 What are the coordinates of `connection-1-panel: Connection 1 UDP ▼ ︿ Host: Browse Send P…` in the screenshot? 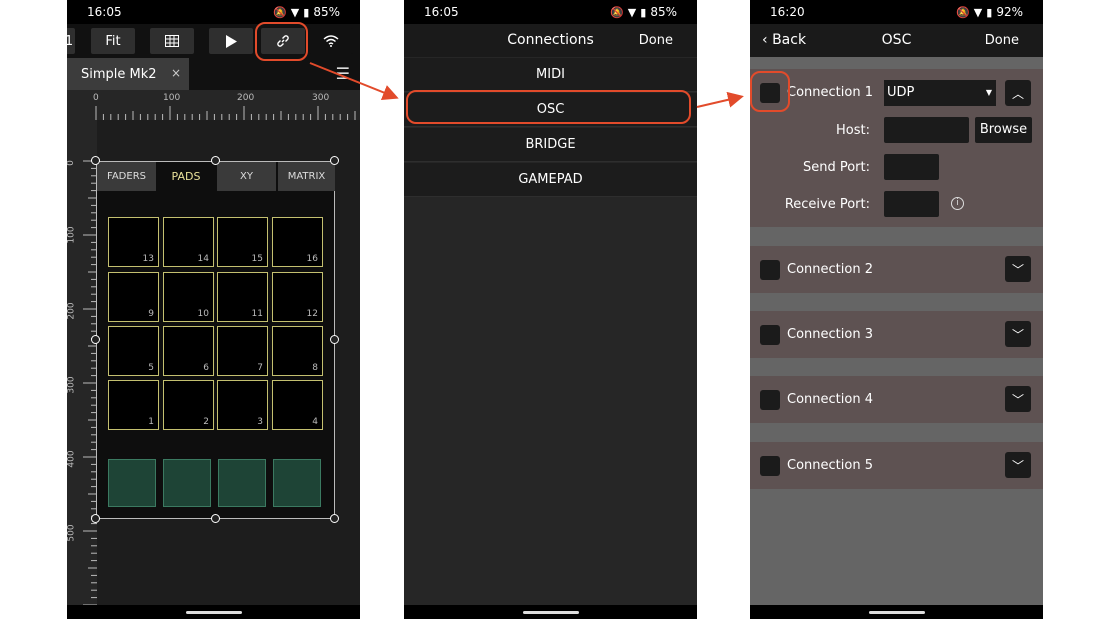 It's located at (896, 148).